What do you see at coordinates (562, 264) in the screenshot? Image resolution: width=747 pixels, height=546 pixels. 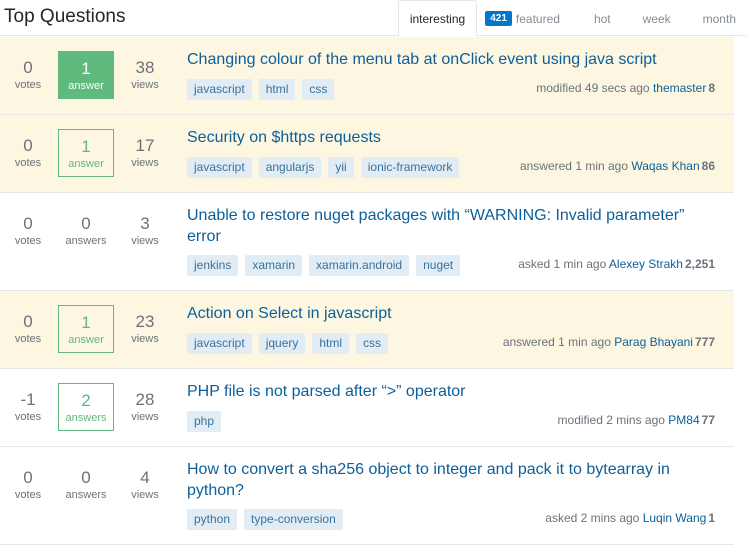 I see `activity-text: asked 1 min ago` at bounding box center [562, 264].